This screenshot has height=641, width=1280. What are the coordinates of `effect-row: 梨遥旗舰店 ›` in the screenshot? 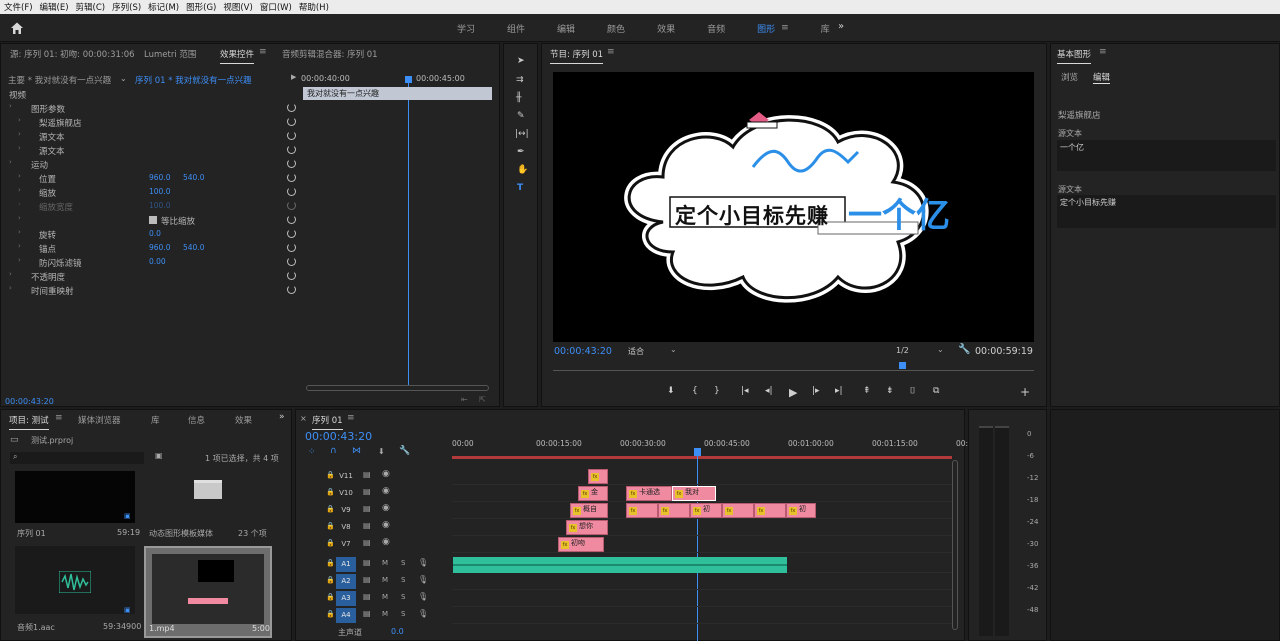 It's located at (149, 123).